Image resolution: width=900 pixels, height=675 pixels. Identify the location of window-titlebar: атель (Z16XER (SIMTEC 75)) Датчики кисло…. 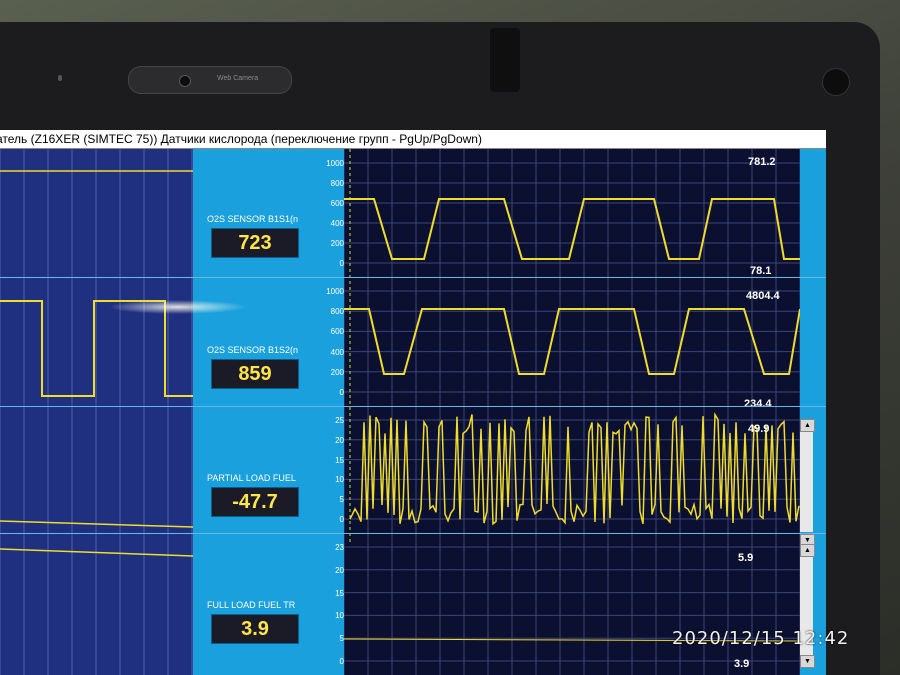
(413, 139).